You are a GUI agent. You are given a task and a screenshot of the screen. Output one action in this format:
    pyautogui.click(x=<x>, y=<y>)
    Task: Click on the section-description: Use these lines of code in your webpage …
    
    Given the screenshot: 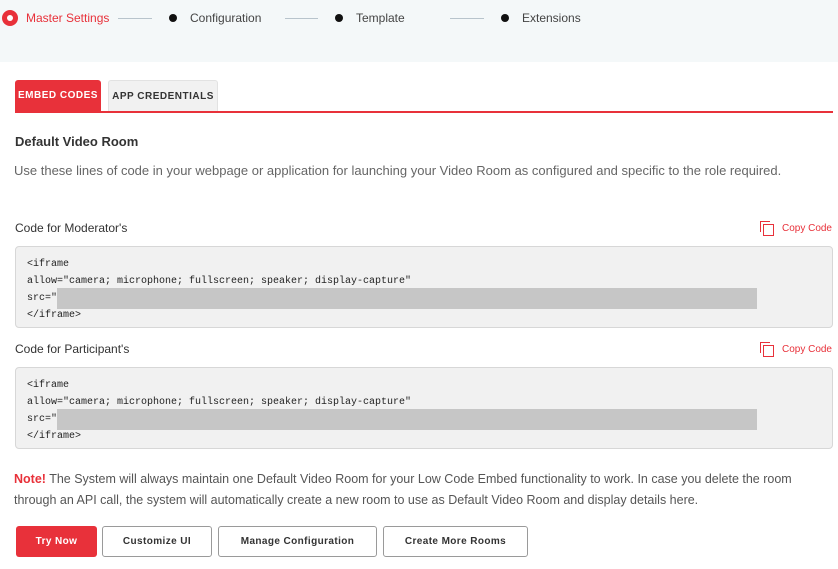 What is the action you would take?
    pyautogui.click(x=398, y=170)
    